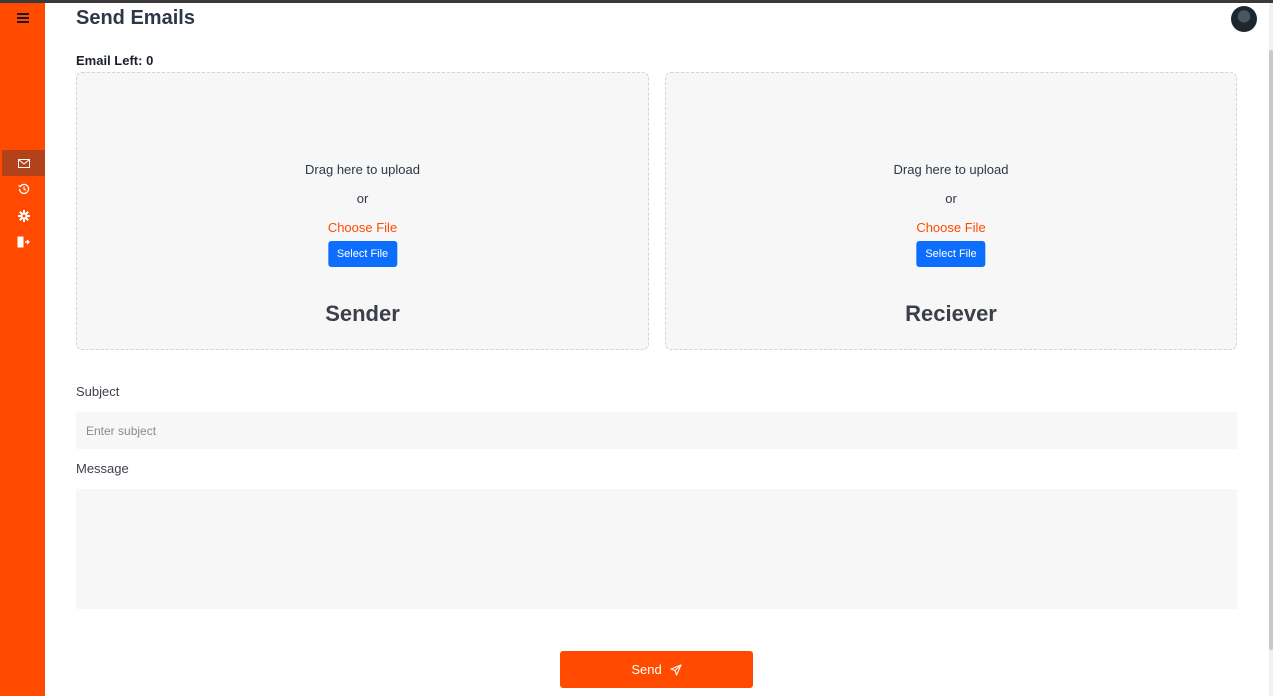 This screenshot has height=696, width=1273. Describe the element at coordinates (951, 254) in the screenshot. I see `receiver-select-file-button: Select File` at that location.